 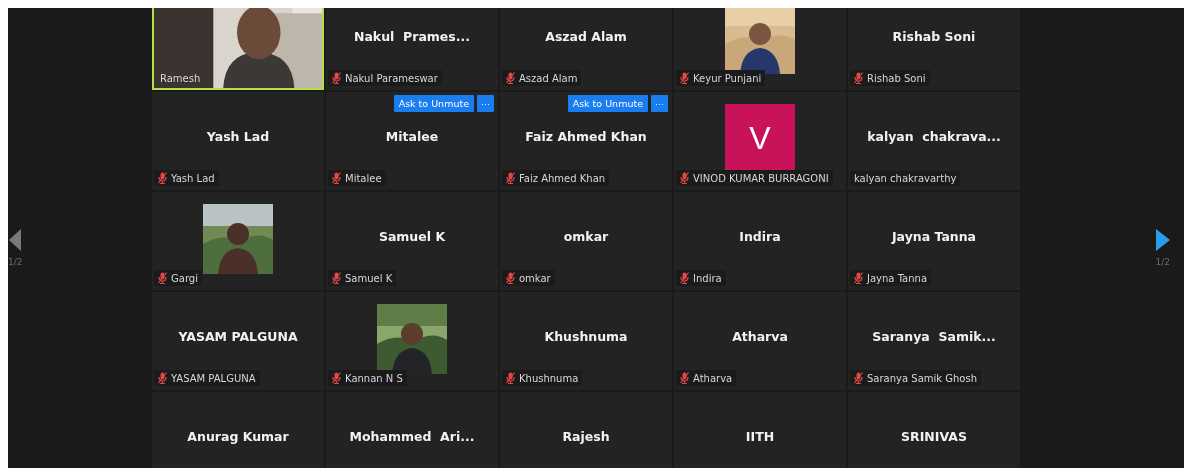 What do you see at coordinates (934, 36) in the screenshot?
I see `participant-name: Rishab Soni` at bounding box center [934, 36].